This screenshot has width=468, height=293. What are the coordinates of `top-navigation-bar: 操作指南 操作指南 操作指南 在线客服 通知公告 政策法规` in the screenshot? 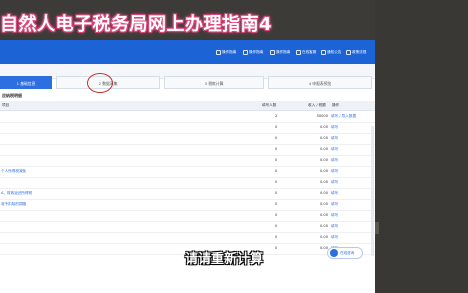 It's located at (187, 52).